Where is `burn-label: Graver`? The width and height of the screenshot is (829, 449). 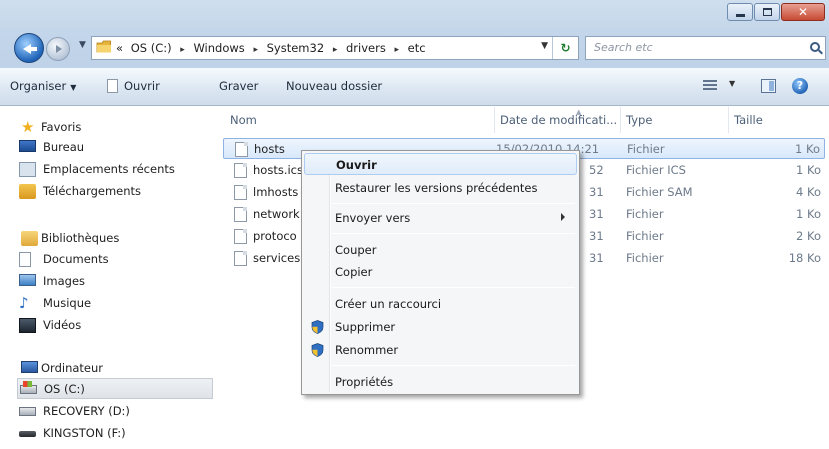 burn-label: Graver is located at coordinates (239, 86).